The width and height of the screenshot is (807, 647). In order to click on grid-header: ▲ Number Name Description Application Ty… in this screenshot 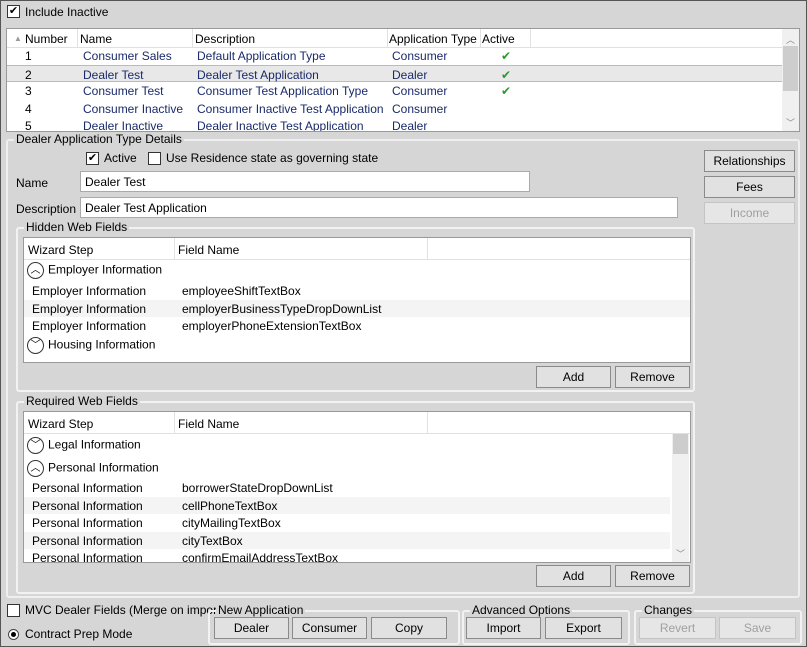, I will do `click(403, 38)`.